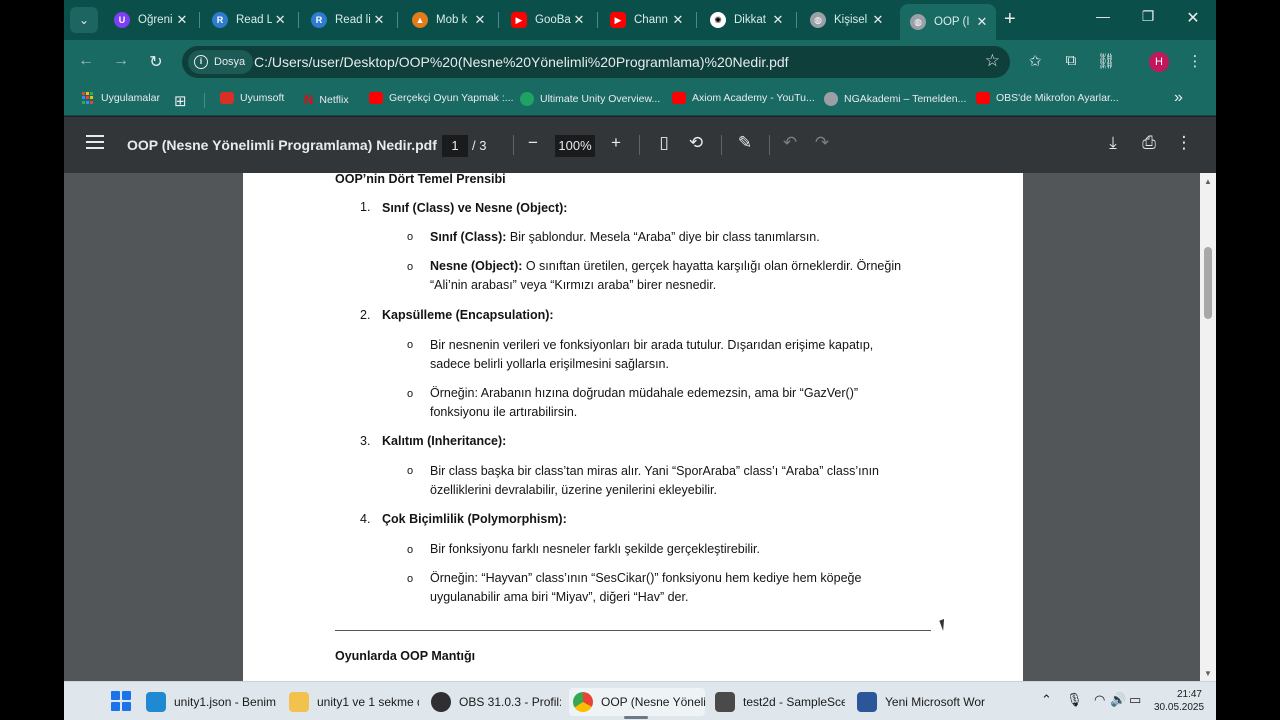 The width and height of the screenshot is (1280, 720). Describe the element at coordinates (474, 519) in the screenshot. I see `principle-heading: Çok Biçimlilik (Polymorphism):` at that location.